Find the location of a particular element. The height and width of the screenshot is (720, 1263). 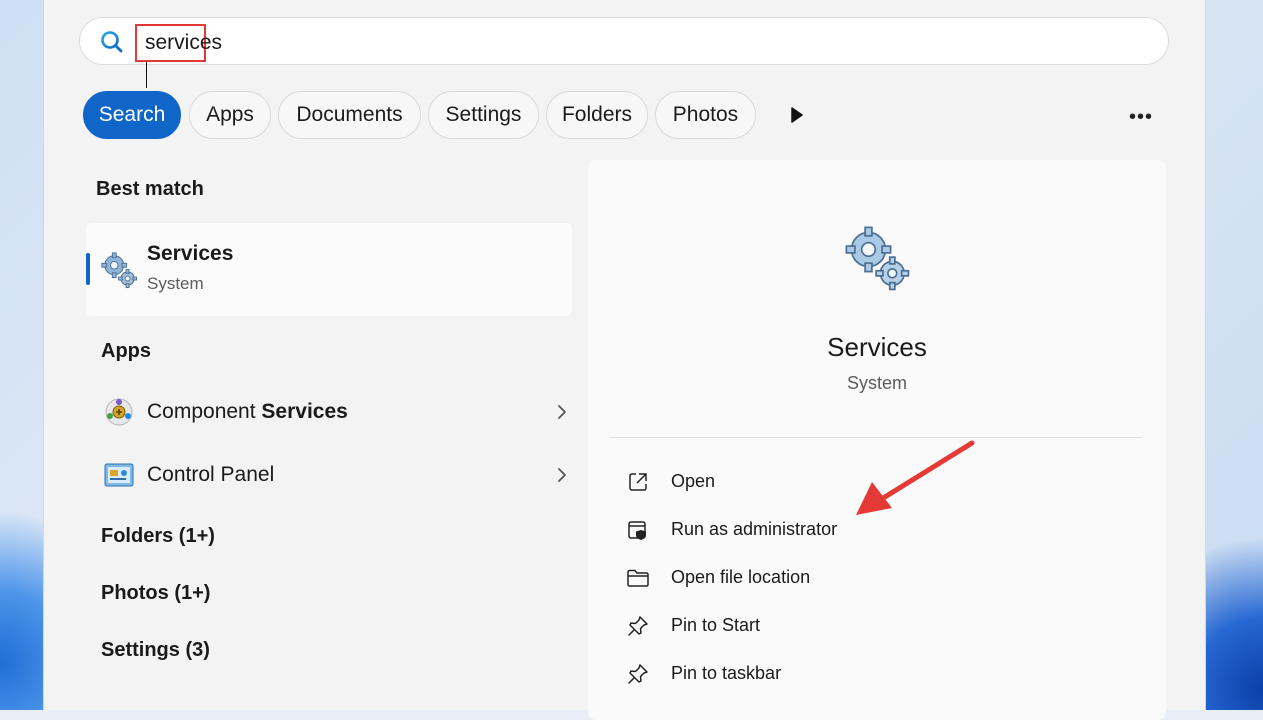

services-gears-large-icon is located at coordinates (877, 258).